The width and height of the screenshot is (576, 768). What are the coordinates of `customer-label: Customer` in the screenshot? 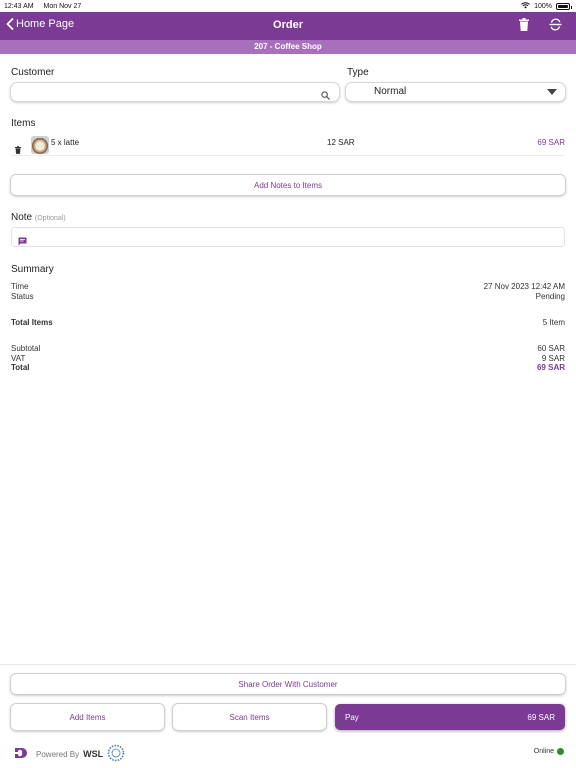 It's located at (33, 72).